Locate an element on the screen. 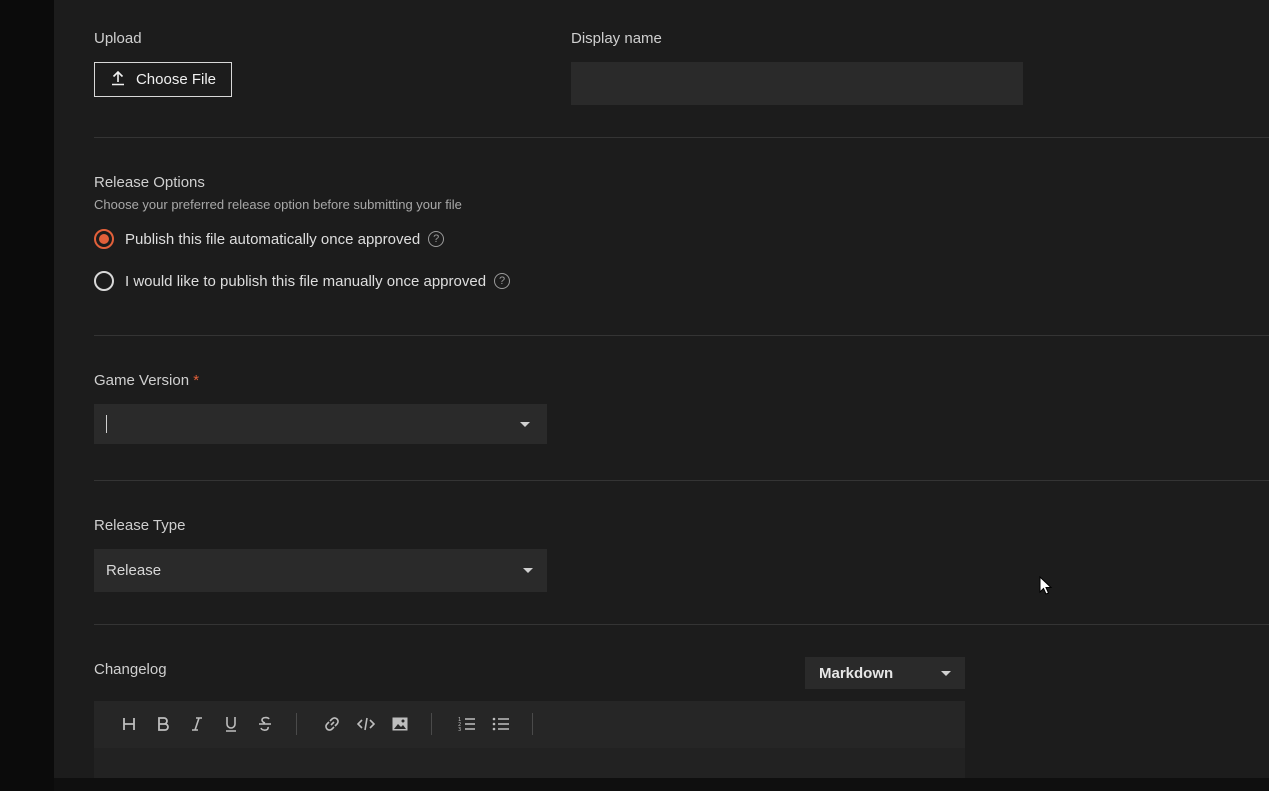  code-icon is located at coordinates (366, 724).